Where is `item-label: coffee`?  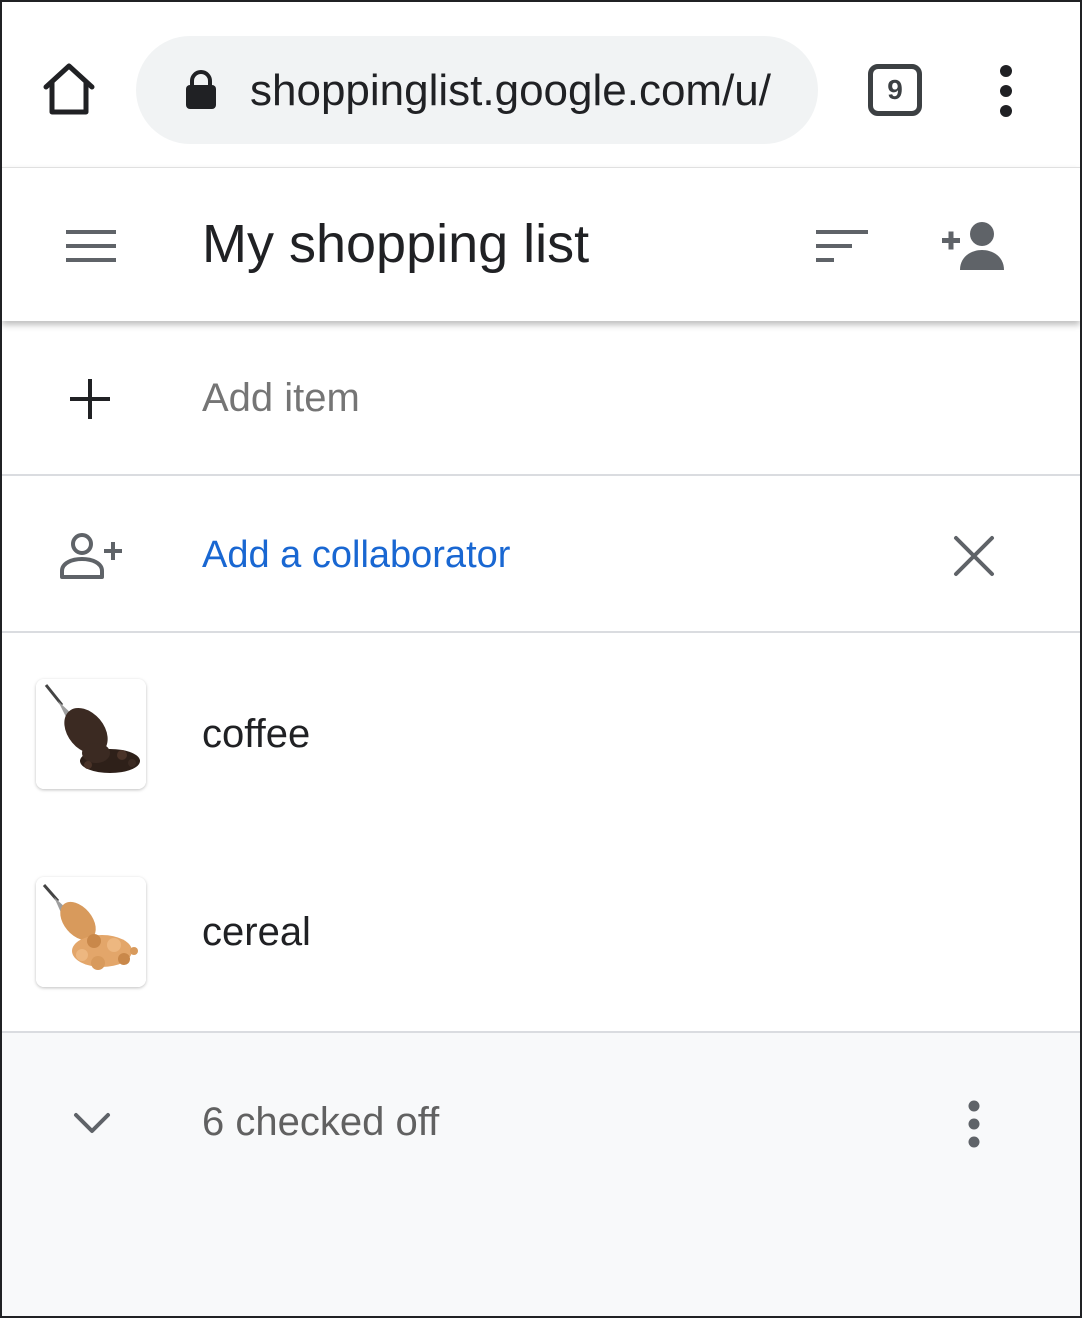
item-label: coffee is located at coordinates (256, 734).